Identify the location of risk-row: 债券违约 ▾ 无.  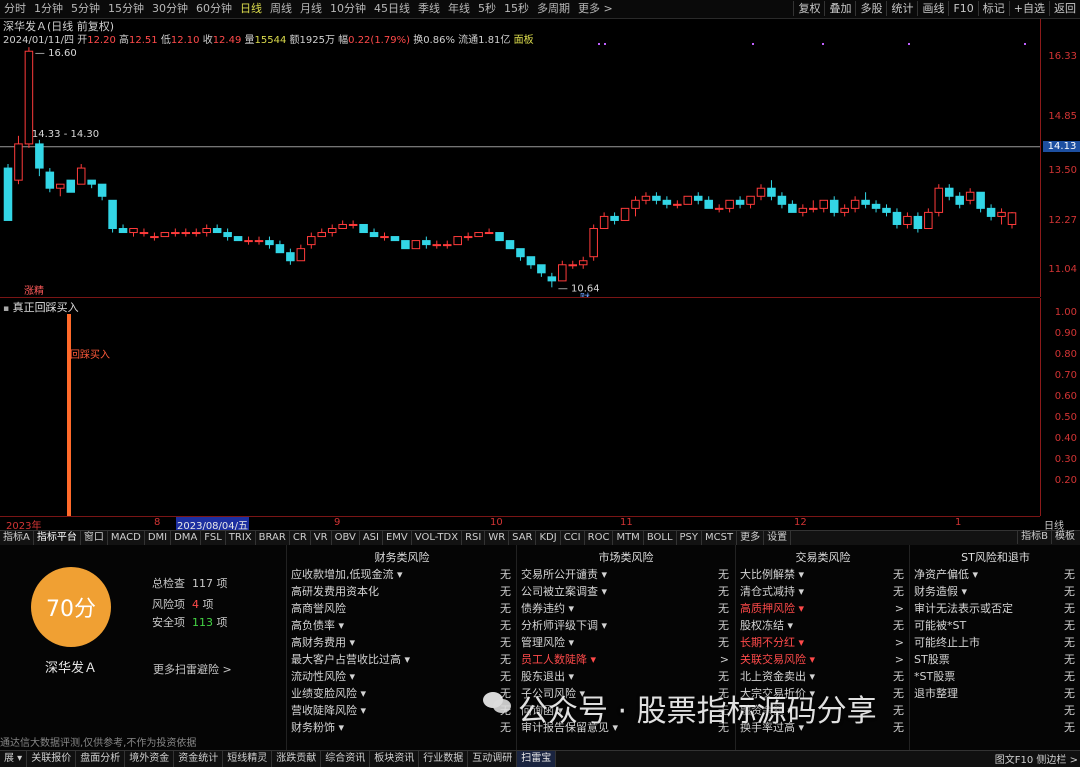
(625, 608).